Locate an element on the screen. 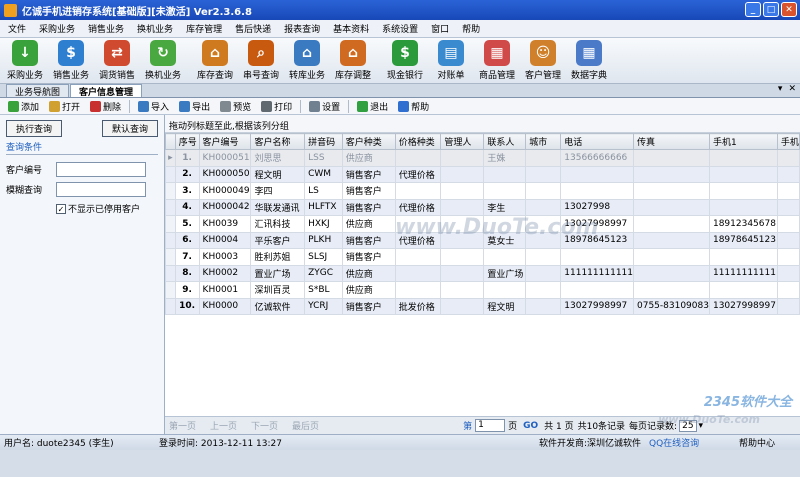  fuzzy-query-input is located at coordinates (101, 189).